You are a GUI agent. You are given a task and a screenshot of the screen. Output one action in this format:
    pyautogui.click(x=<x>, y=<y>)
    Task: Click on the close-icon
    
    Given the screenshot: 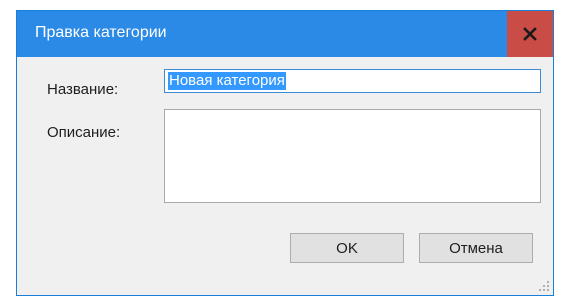 What is the action you would take?
    pyautogui.click(x=530, y=34)
    